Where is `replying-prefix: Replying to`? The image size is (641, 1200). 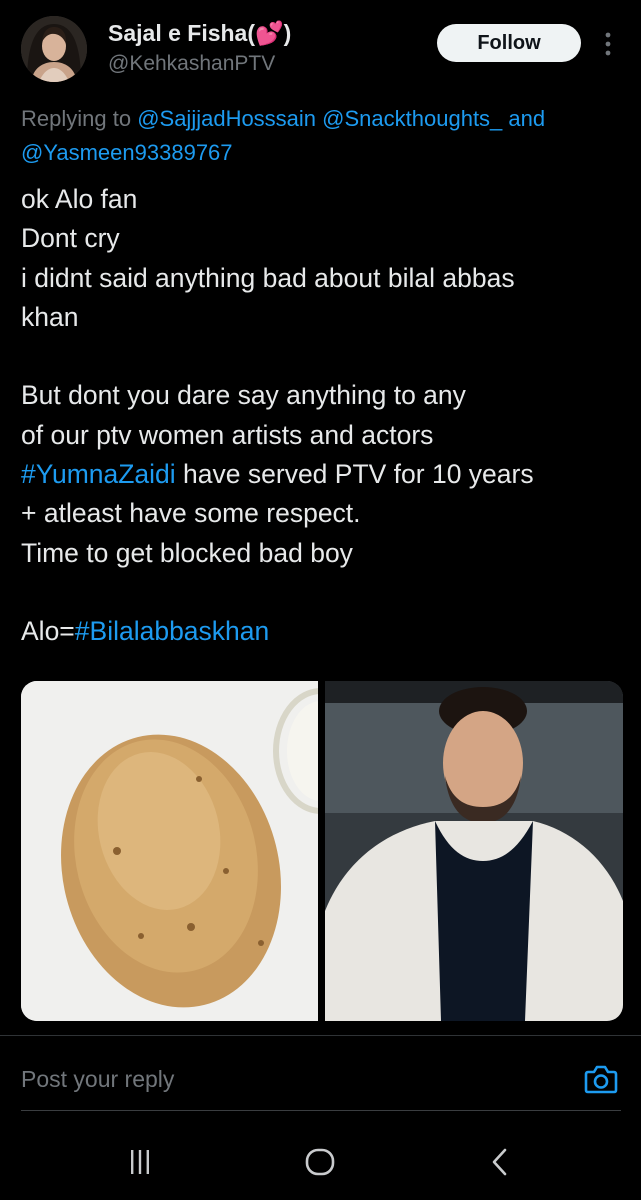 replying-prefix: Replying to is located at coordinates (79, 118).